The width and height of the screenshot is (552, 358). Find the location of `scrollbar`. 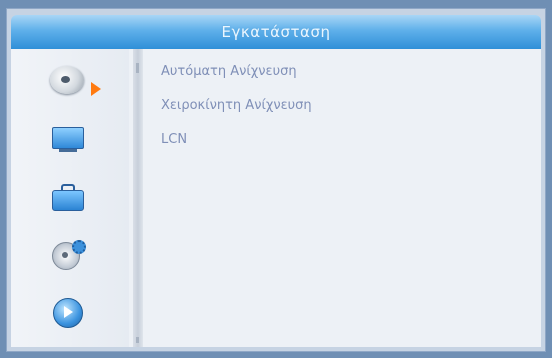

scrollbar is located at coordinates (138, 198).